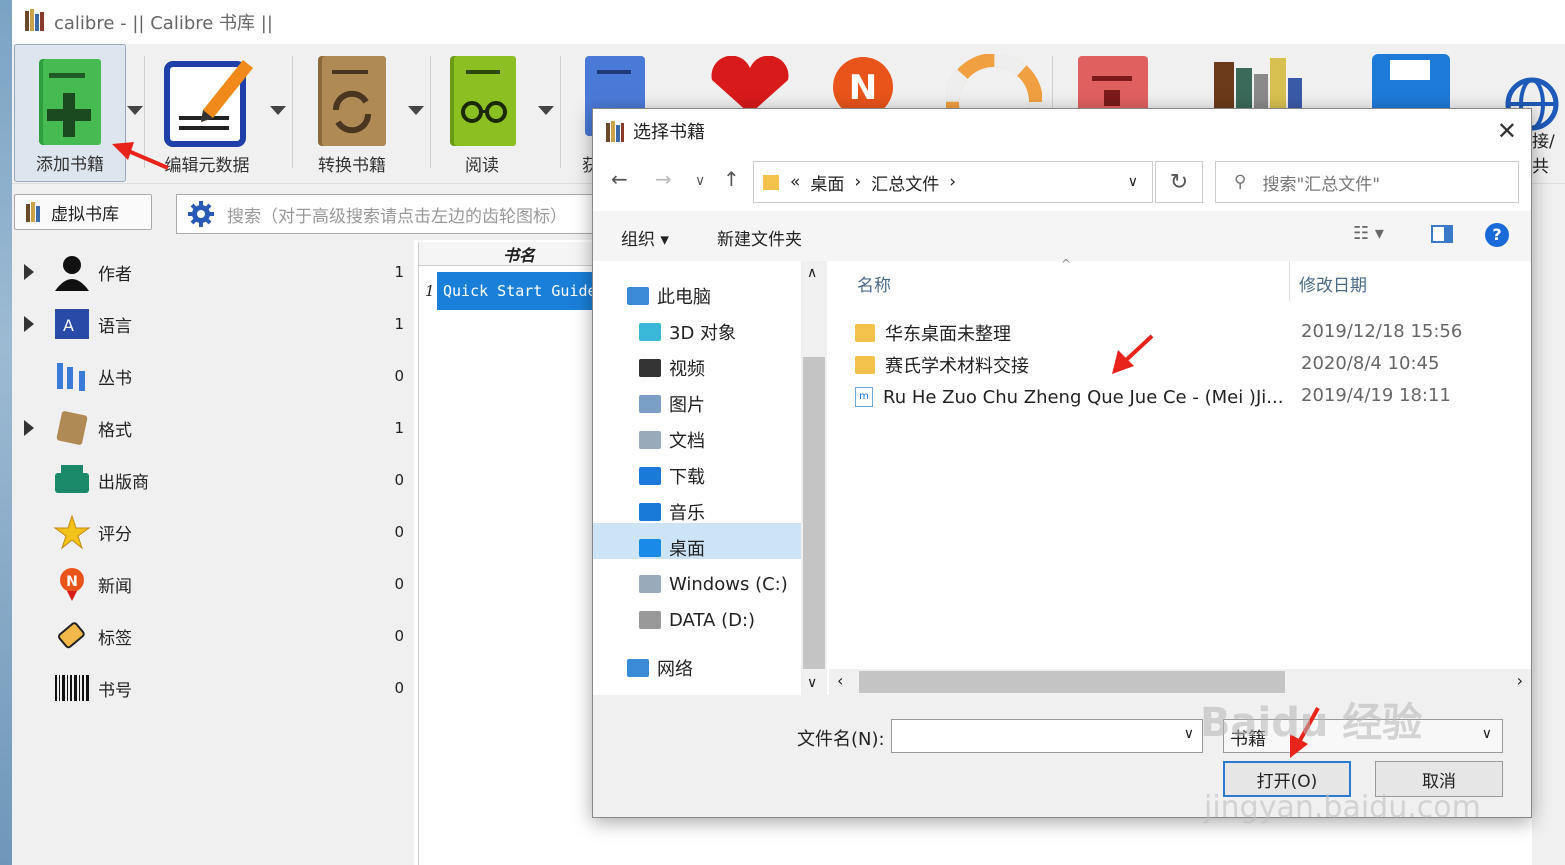 The image size is (1565, 865). I want to click on annotation-arrow-file, so click(1133, 354).